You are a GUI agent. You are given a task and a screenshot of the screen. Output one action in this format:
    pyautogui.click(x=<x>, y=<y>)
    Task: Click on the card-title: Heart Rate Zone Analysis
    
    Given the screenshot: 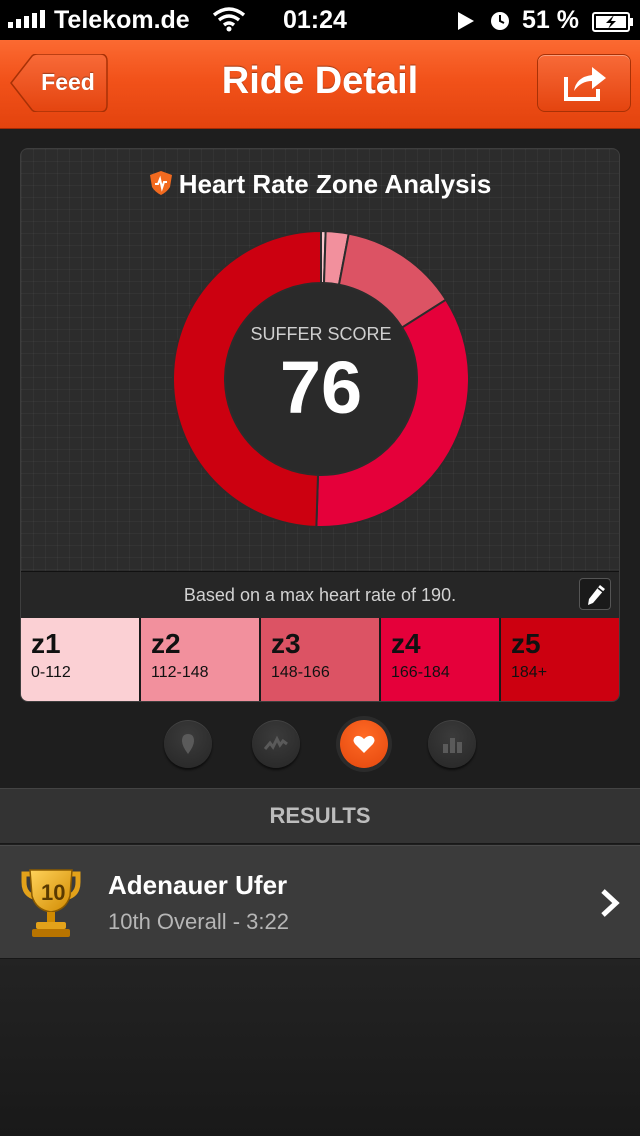 What is the action you would take?
    pyautogui.click(x=335, y=184)
    